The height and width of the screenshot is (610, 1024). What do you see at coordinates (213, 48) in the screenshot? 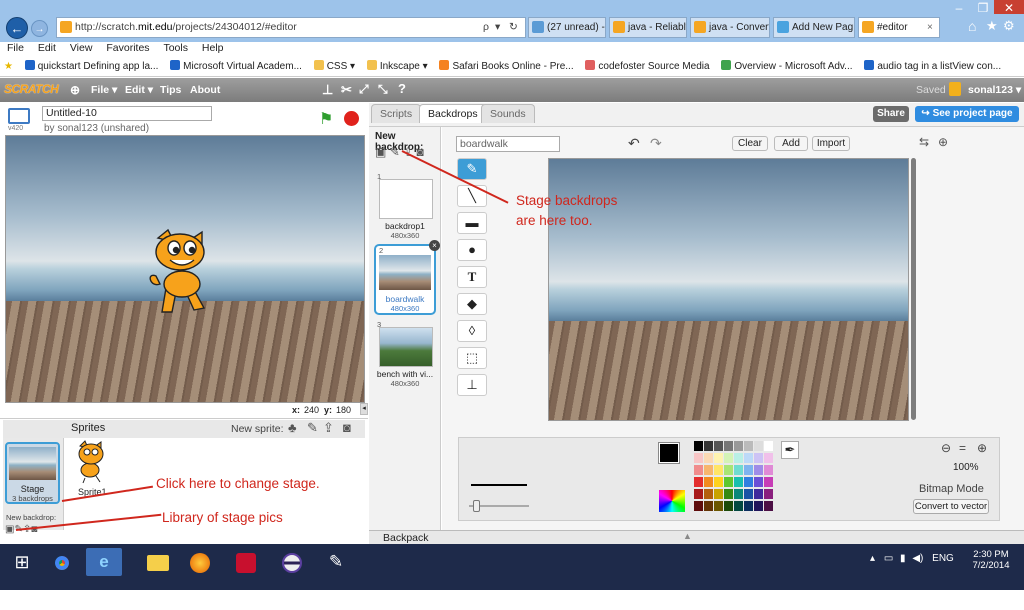
I see `menu-help: Help` at bounding box center [213, 48].